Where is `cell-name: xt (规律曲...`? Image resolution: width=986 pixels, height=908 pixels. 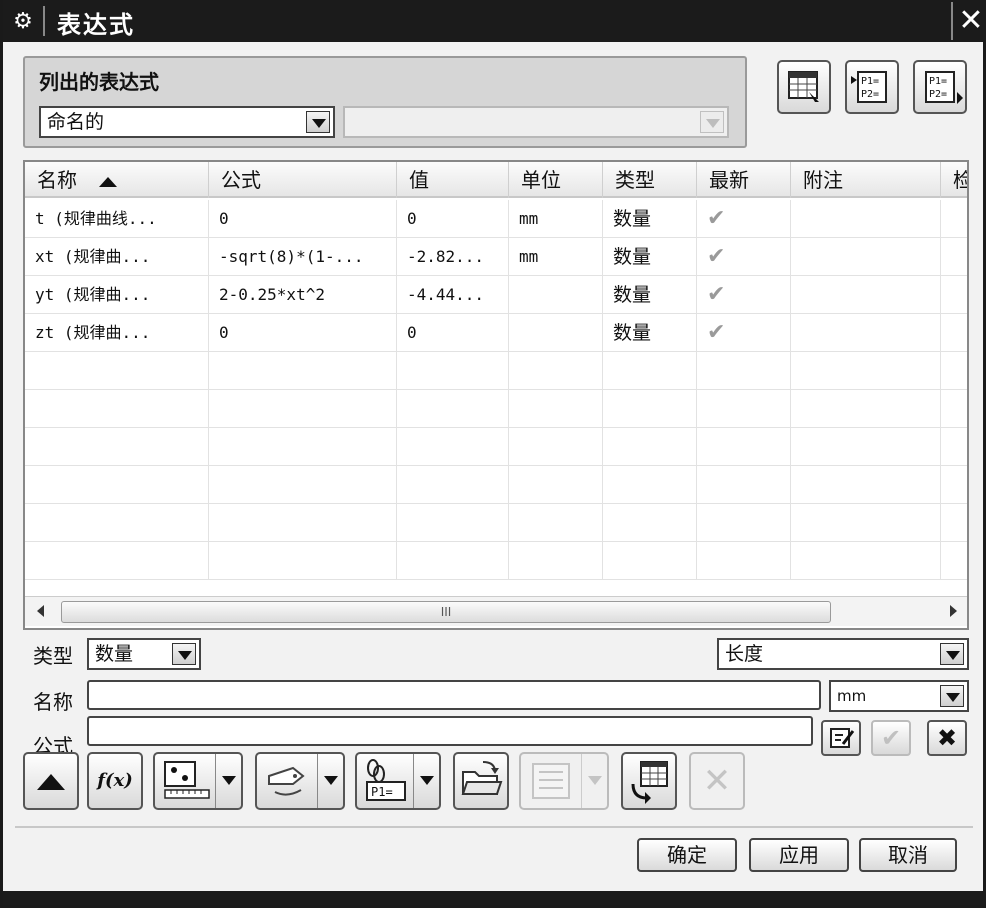
cell-name: xt (规律曲... is located at coordinates (117, 257).